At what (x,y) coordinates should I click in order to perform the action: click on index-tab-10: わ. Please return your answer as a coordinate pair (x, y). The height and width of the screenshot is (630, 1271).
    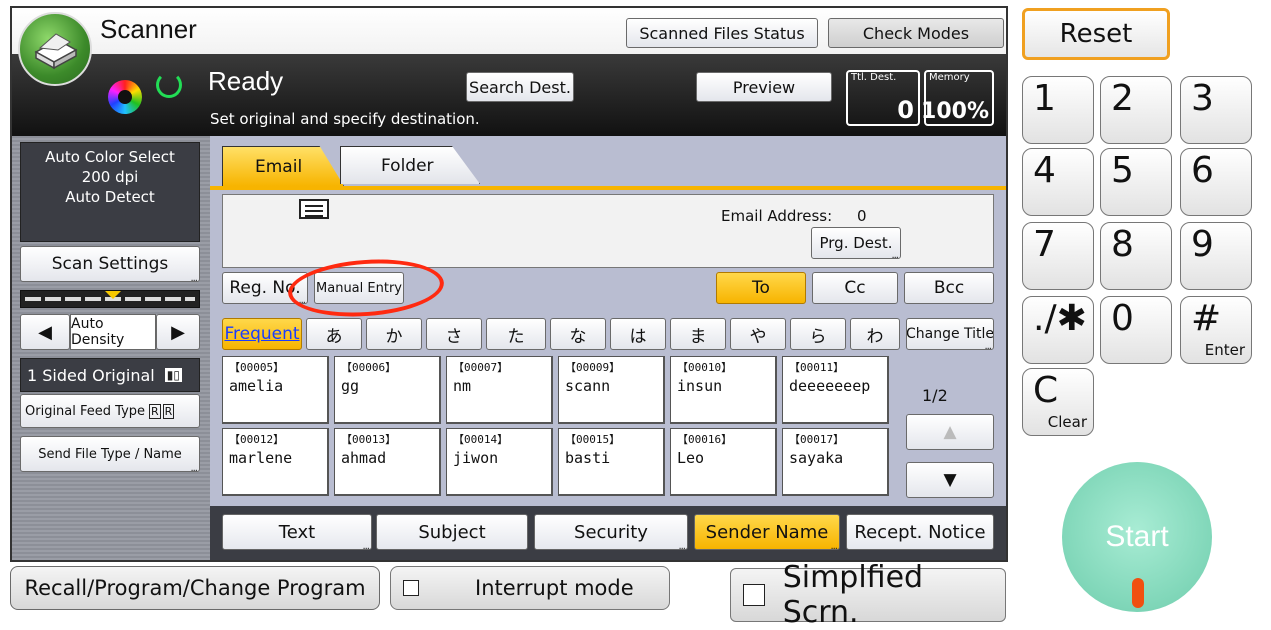
    Looking at the image, I should click on (875, 334).